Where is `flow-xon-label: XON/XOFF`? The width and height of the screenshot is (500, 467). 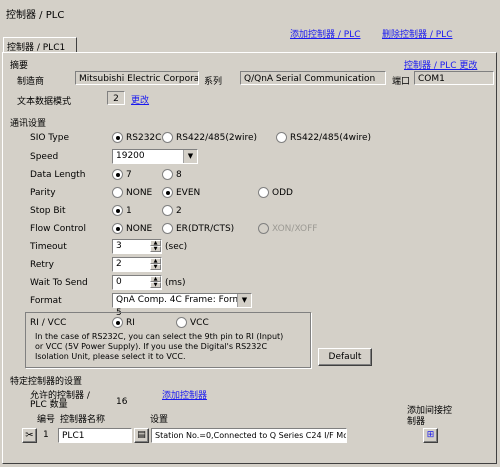 flow-xon-label: XON/XOFF is located at coordinates (295, 229).